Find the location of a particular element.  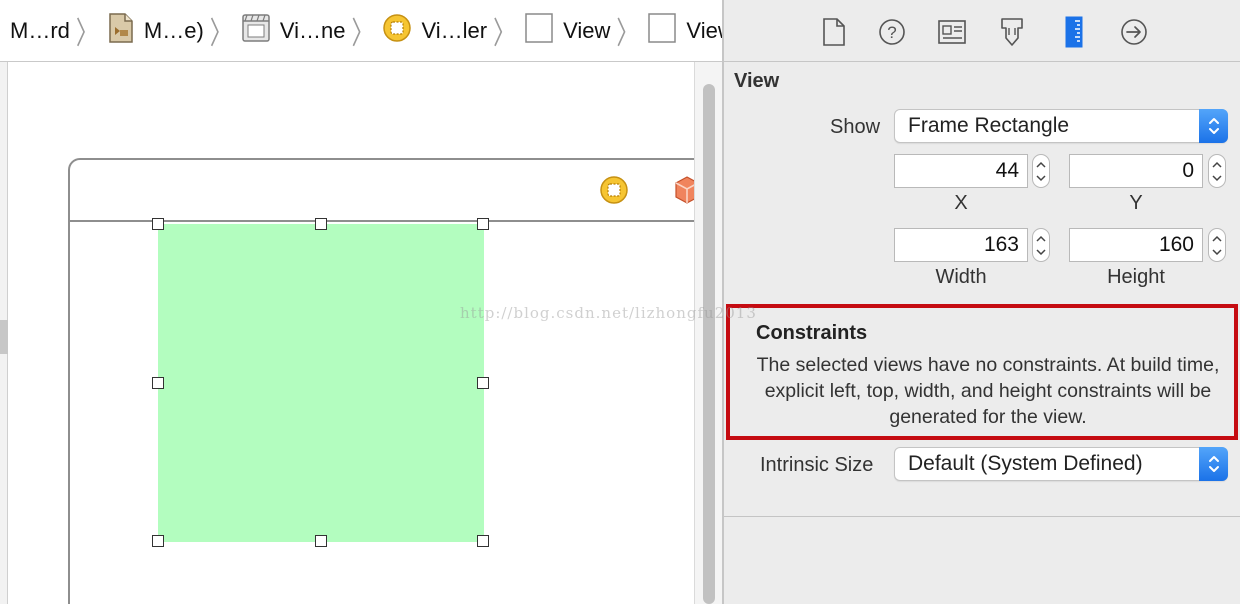

show-popup-value: Frame Rectangle is located at coordinates (989, 125).